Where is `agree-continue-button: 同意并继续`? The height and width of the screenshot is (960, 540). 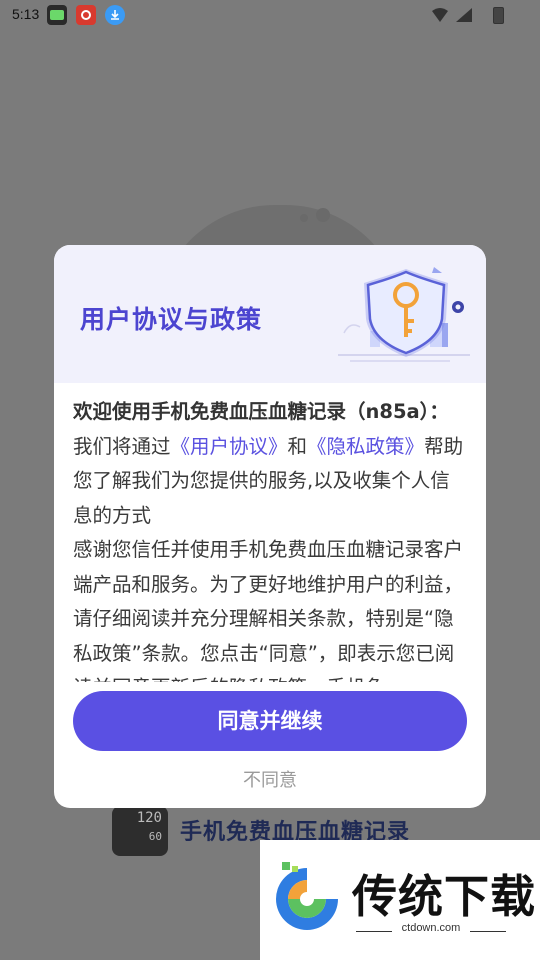
agree-continue-button: 同意并继续 is located at coordinates (270, 721).